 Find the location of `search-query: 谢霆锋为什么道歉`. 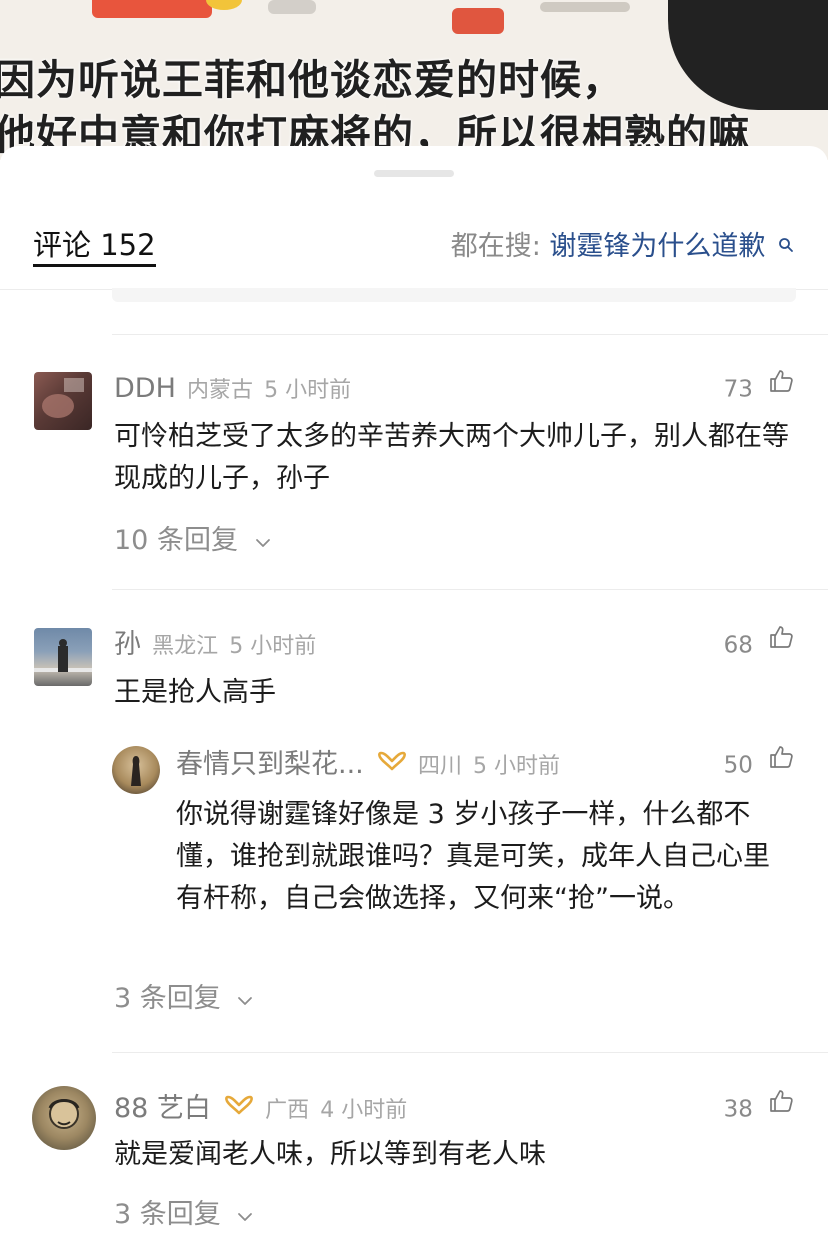

search-query: 谢霆锋为什么道歉 is located at coordinates (657, 246).